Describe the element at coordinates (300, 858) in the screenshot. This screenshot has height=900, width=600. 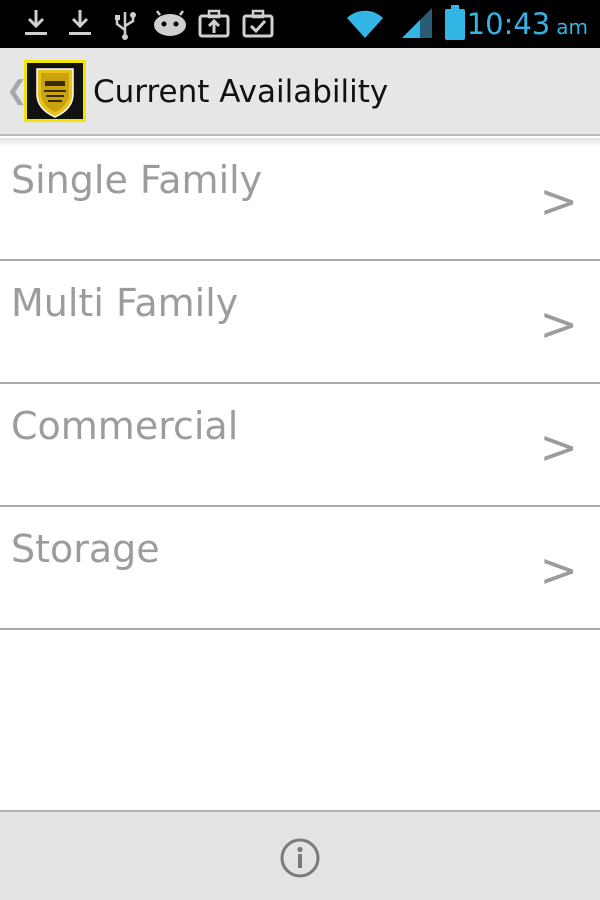
I see `info-icon` at that location.